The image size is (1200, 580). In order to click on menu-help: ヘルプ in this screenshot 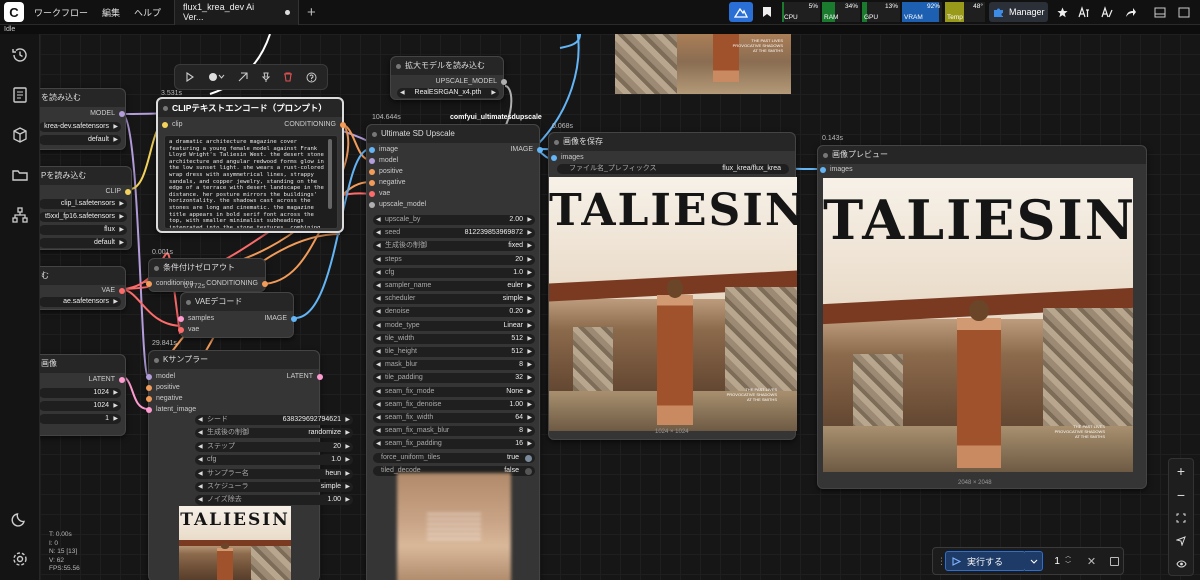, I will do `click(147, 12)`.